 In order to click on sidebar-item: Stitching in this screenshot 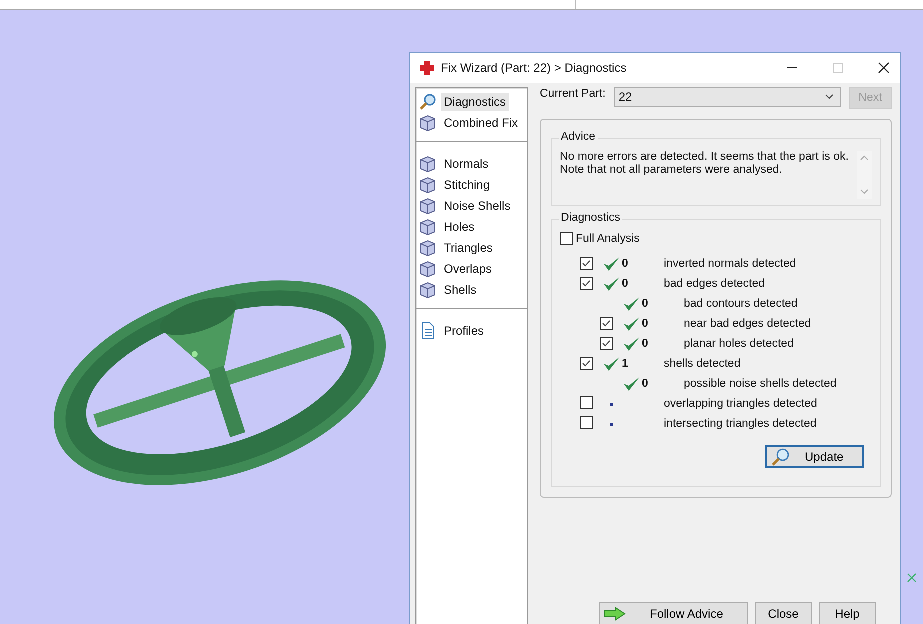, I will do `click(471, 184)`.